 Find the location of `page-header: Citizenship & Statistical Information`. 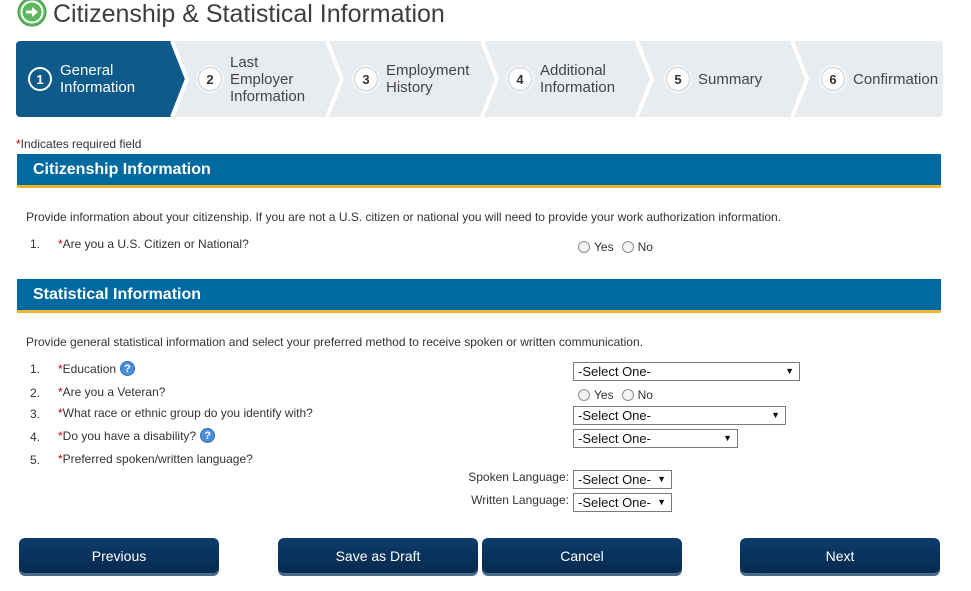

page-header: Citizenship & Statistical Information is located at coordinates (231, 14).